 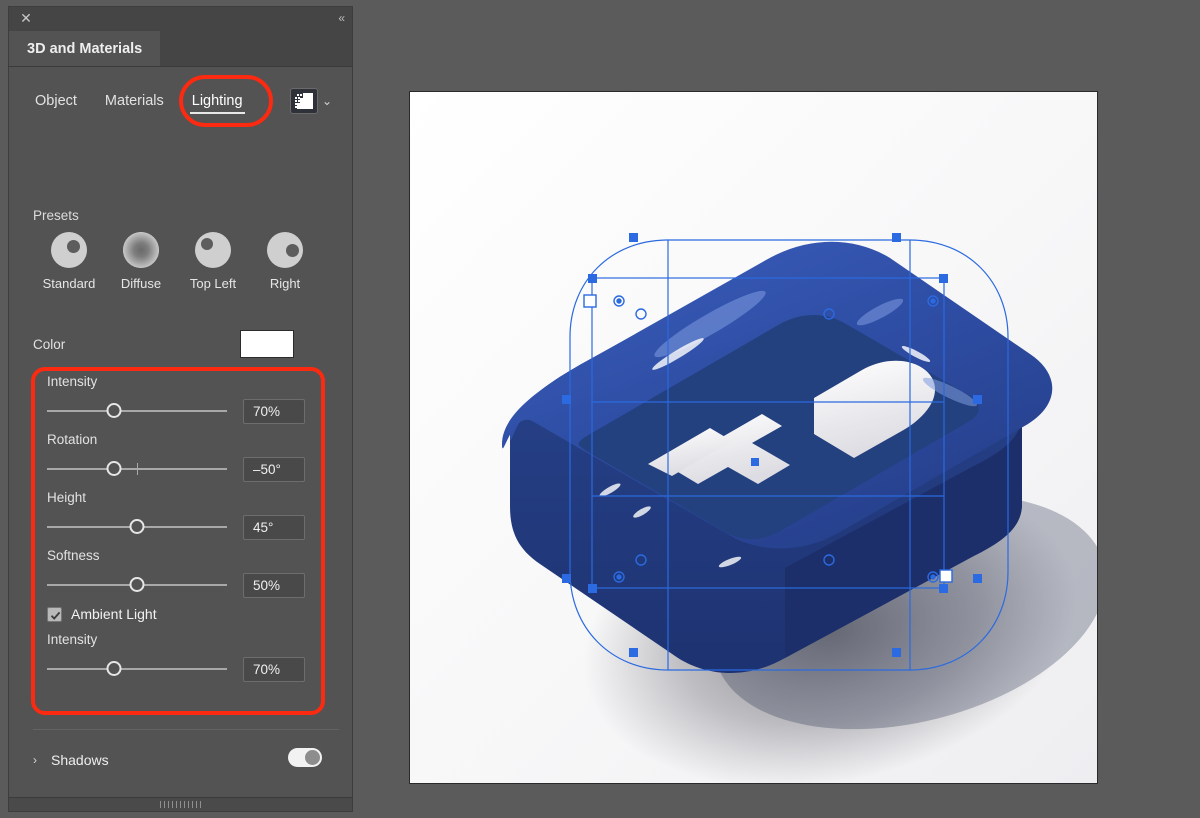 I want to click on section-divider, so click(x=186, y=729).